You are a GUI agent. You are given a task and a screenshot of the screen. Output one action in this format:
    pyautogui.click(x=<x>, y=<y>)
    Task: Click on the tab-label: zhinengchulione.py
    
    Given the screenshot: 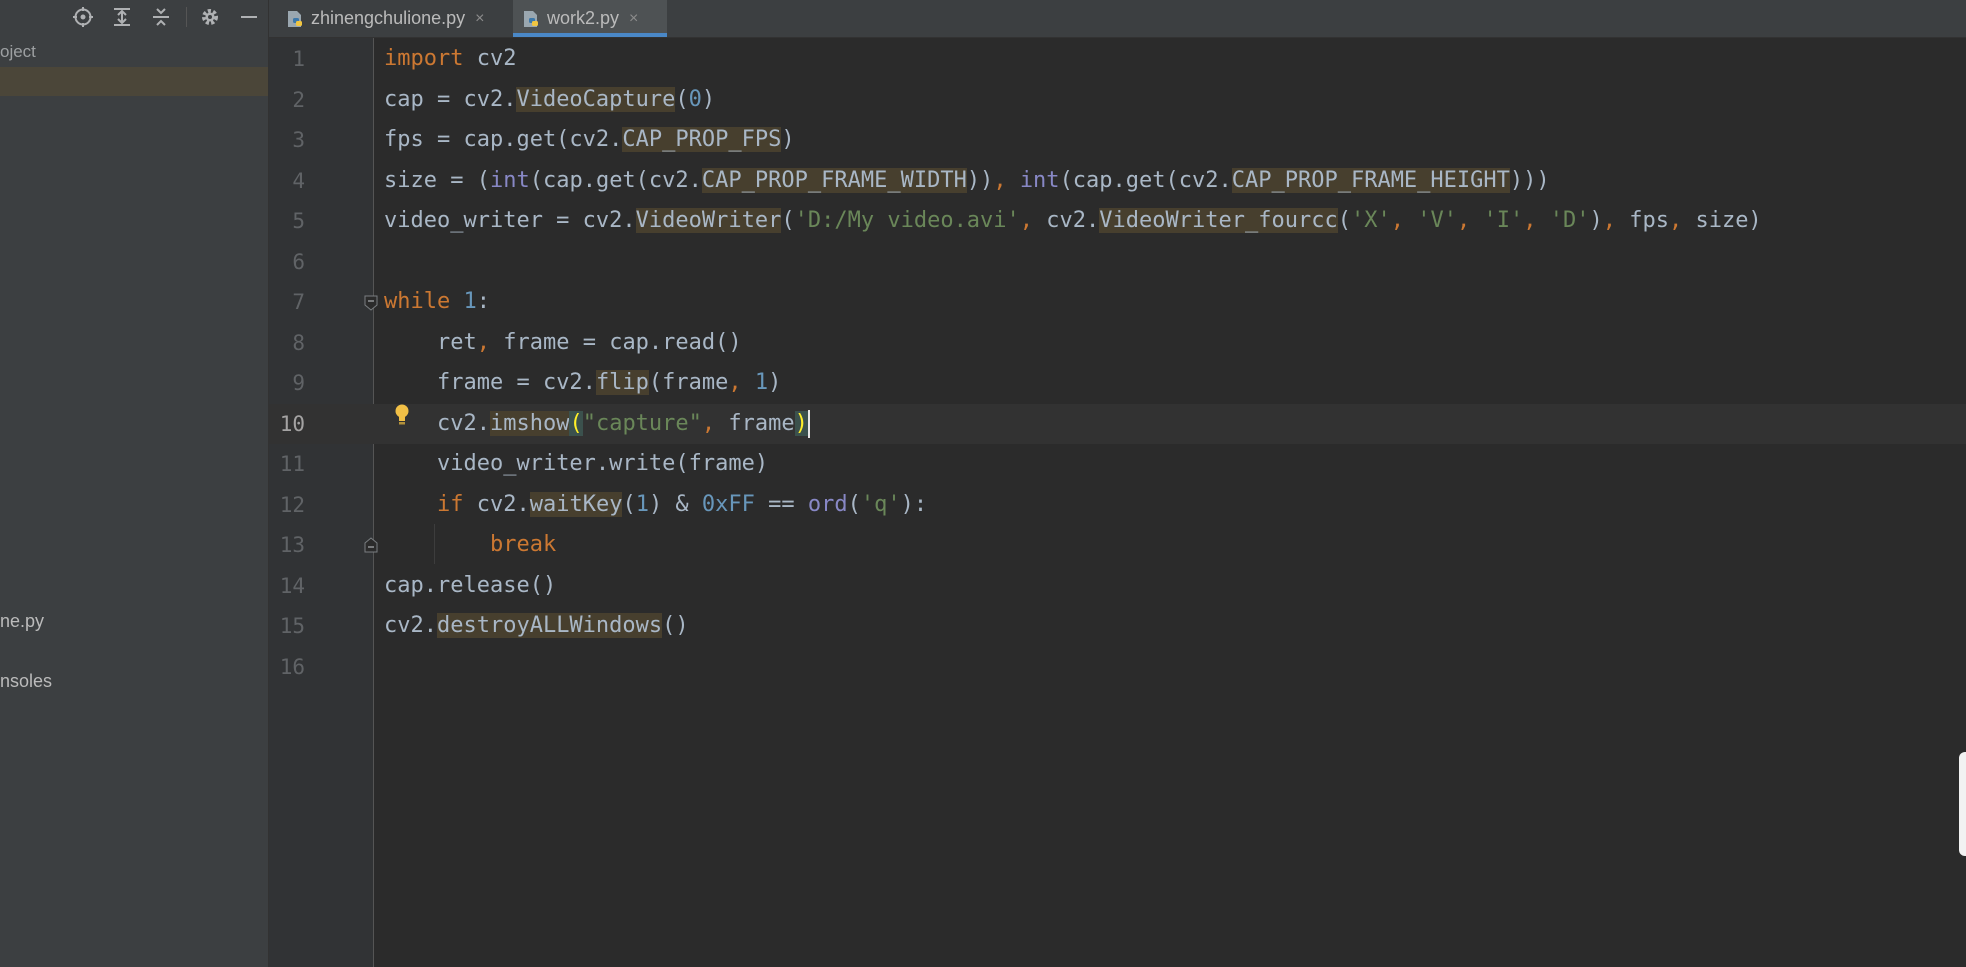 What is the action you would take?
    pyautogui.click(x=388, y=18)
    